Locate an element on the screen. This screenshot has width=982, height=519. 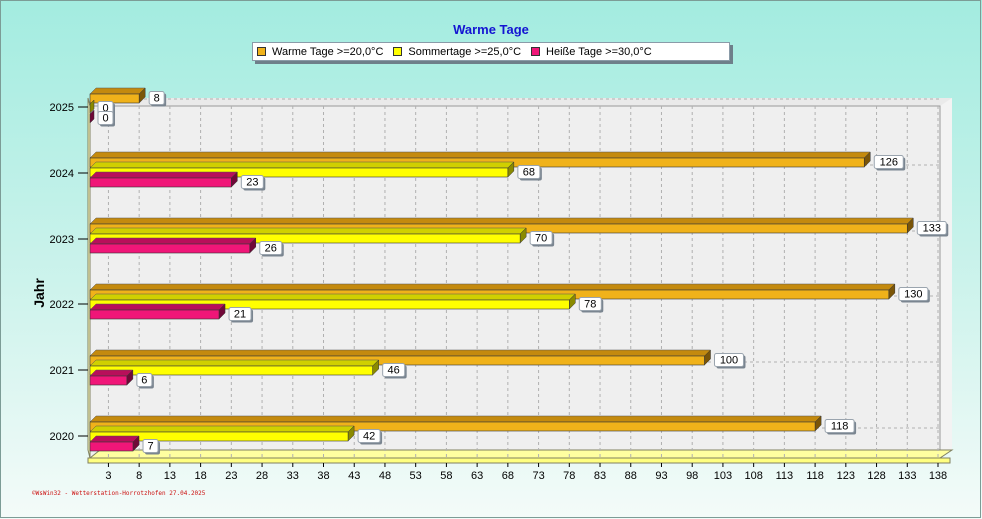
data-label: 0 is located at coordinates (105, 119).